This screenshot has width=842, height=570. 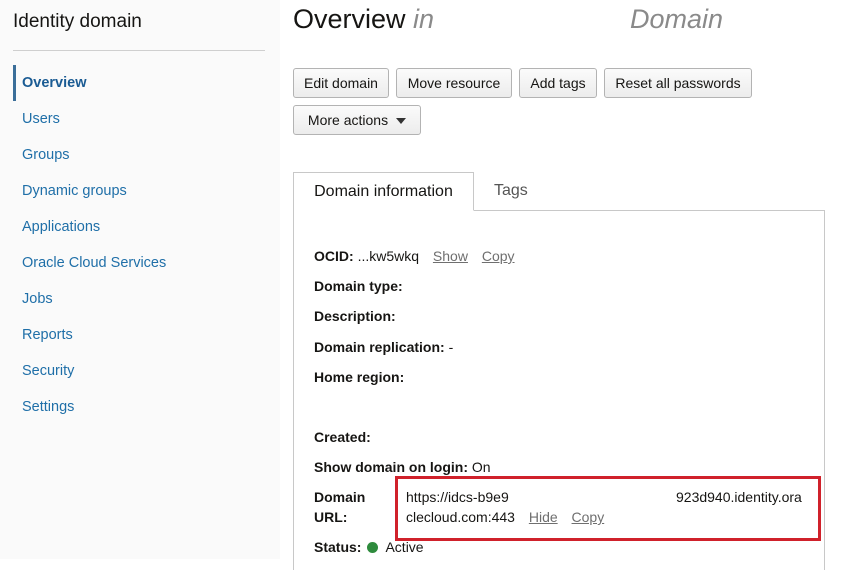 What do you see at coordinates (338, 547) in the screenshot?
I see `status-label: Status:` at bounding box center [338, 547].